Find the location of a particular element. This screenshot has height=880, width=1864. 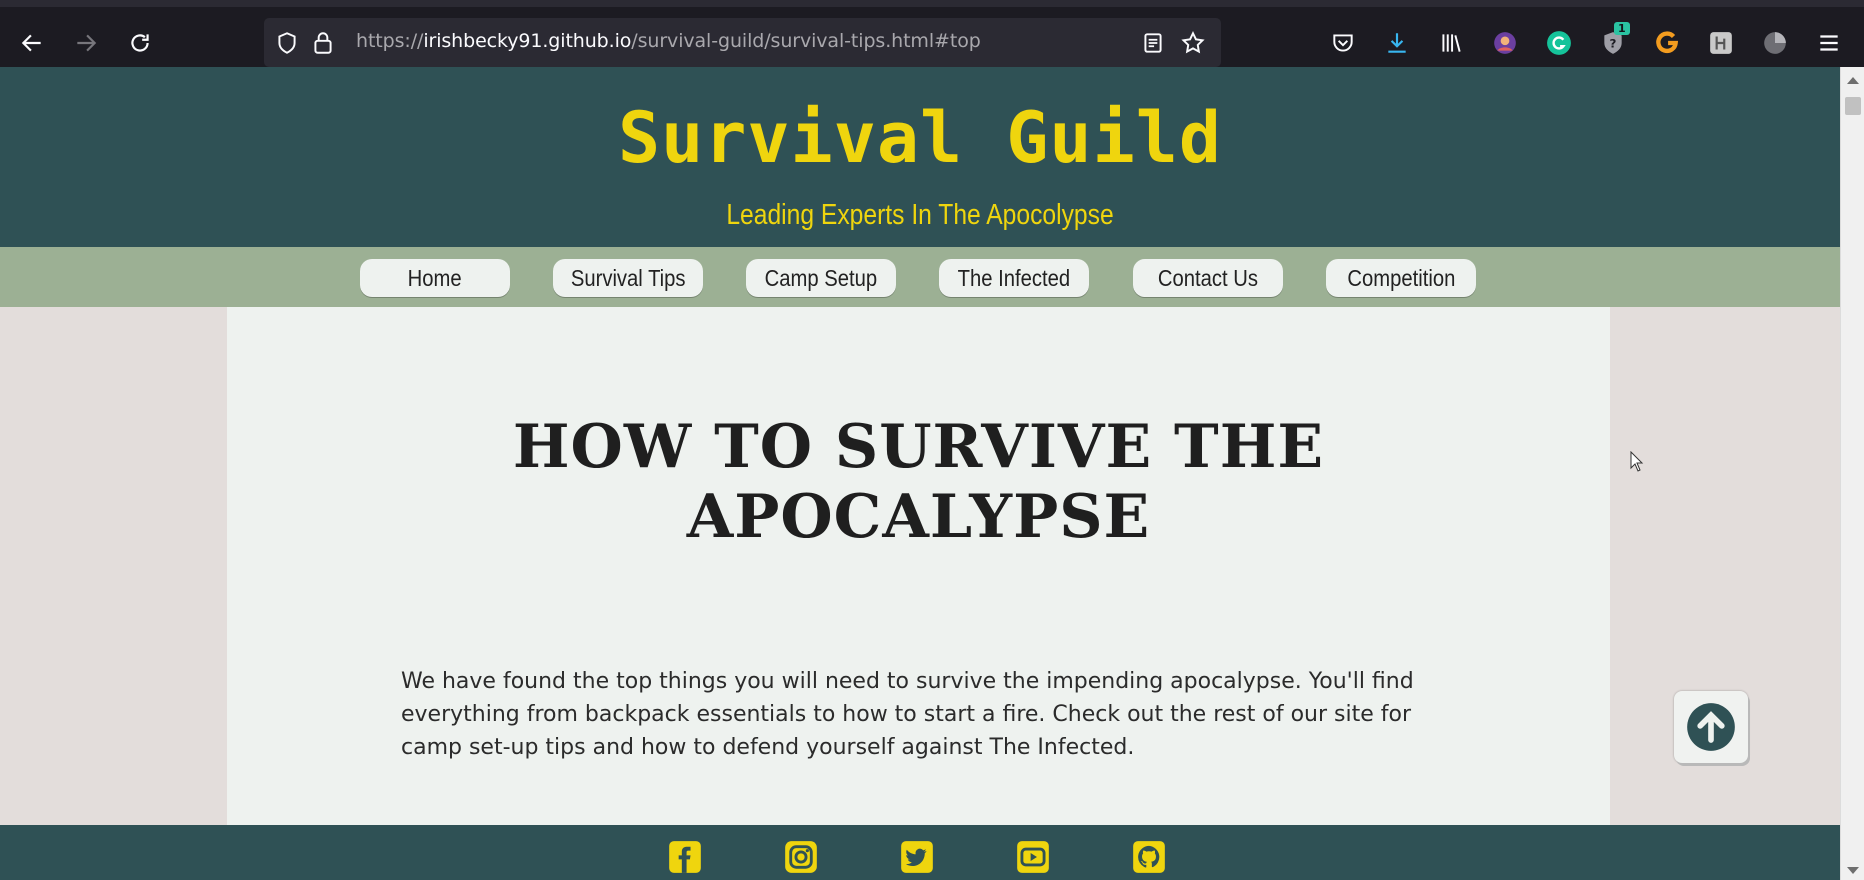

nav-survival-tips: Survival Tips is located at coordinates (628, 278).